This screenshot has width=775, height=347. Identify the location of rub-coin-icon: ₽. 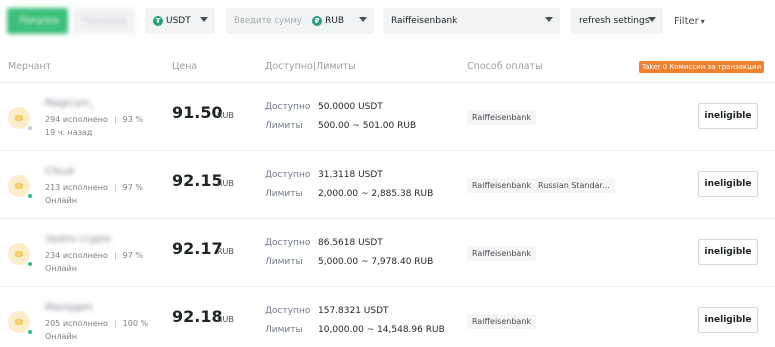
(317, 21).